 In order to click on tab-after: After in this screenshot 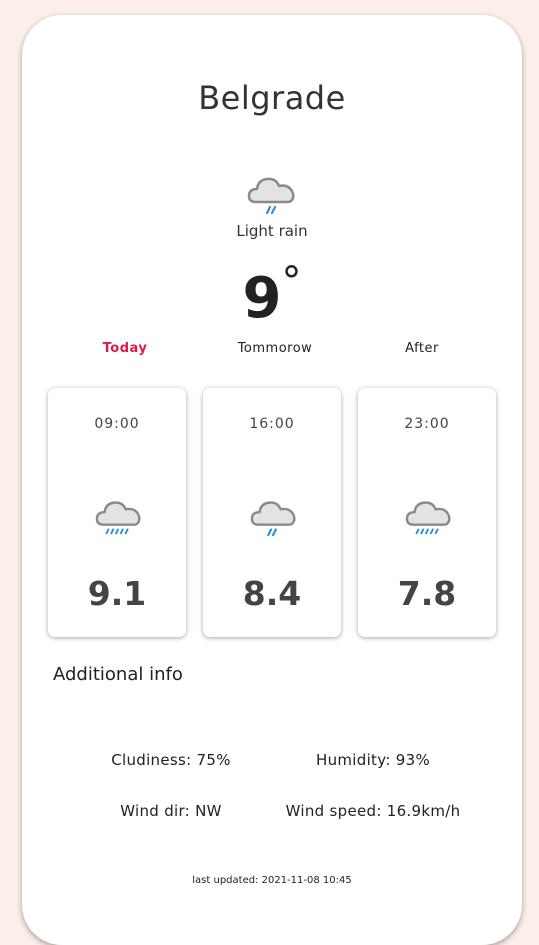, I will do `click(422, 348)`.